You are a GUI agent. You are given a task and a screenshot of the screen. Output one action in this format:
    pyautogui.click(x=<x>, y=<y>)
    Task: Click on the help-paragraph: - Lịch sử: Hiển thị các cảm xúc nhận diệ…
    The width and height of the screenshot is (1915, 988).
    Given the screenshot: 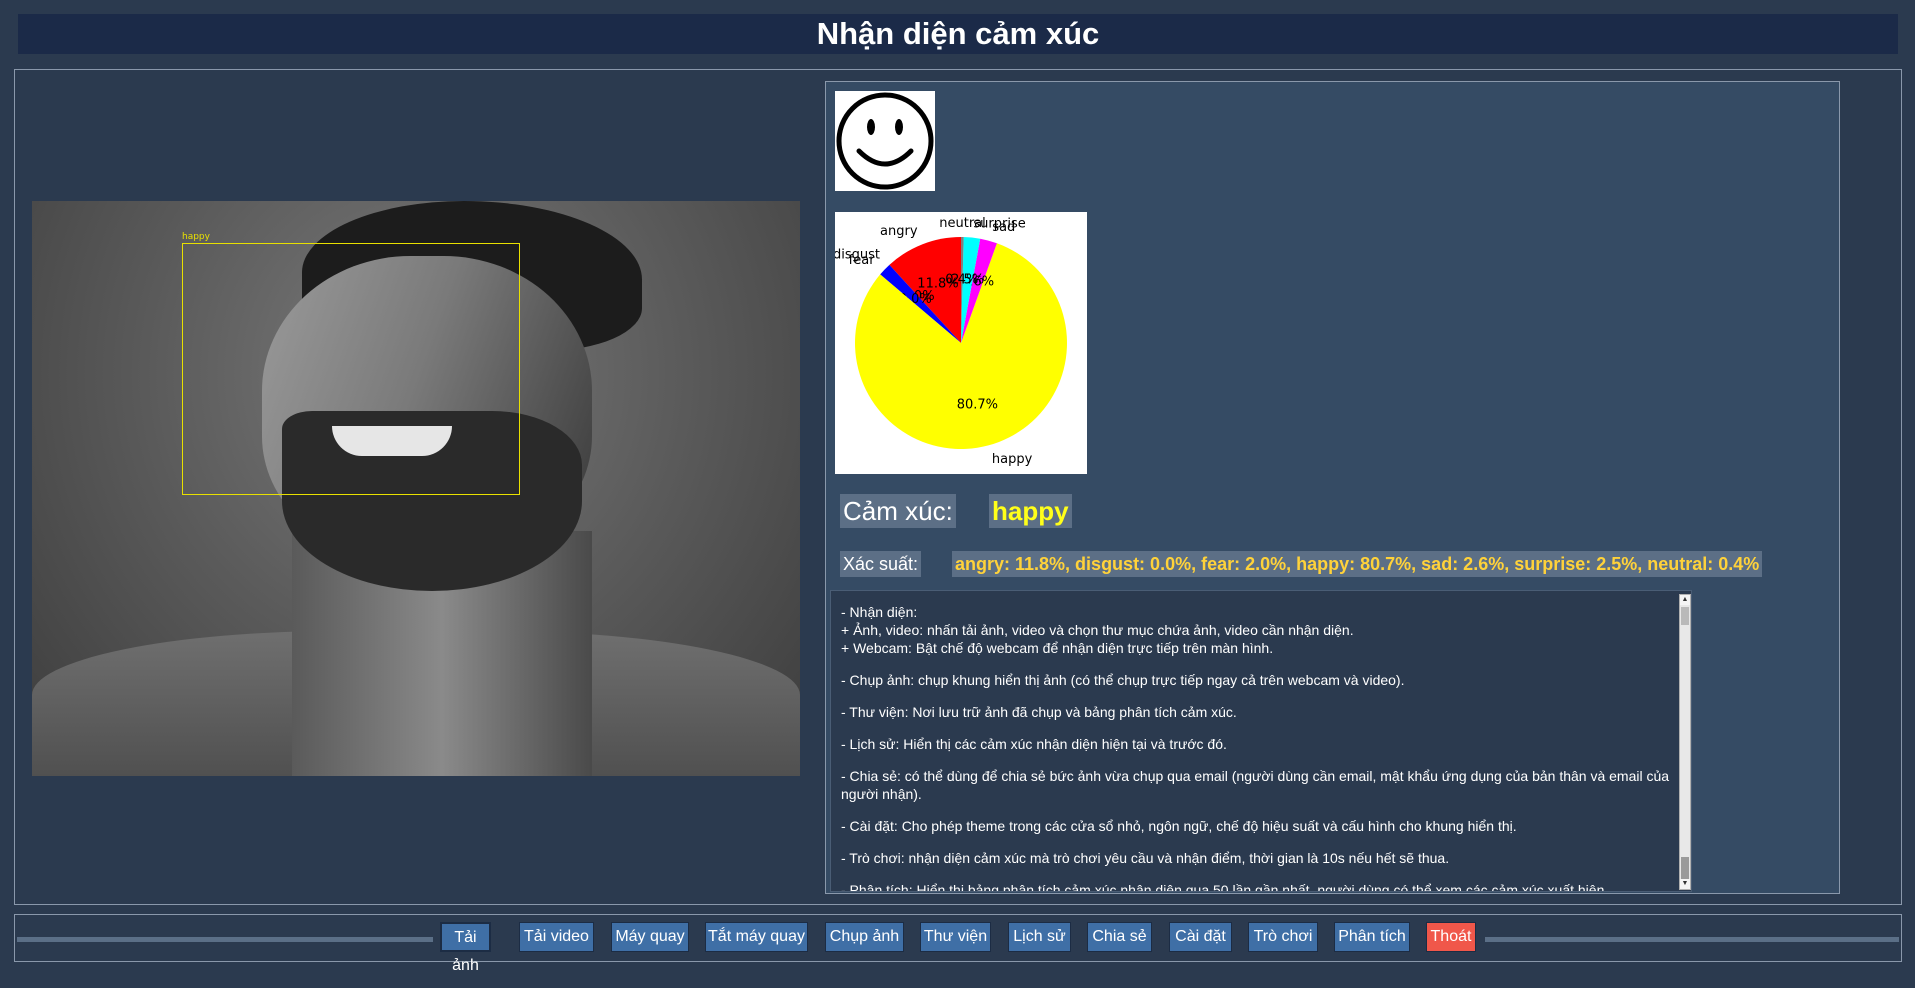 What is the action you would take?
    pyautogui.click(x=1034, y=744)
    